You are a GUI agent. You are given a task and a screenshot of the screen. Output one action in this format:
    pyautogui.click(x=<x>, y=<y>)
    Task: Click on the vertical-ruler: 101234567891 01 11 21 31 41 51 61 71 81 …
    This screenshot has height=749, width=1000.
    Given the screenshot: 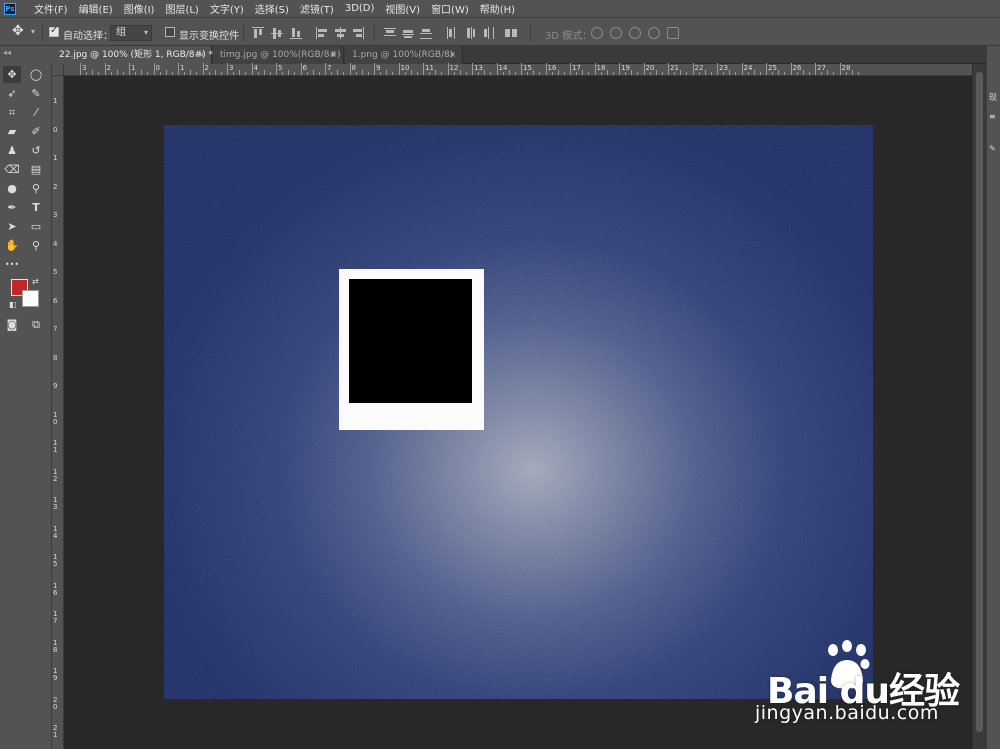 What is the action you would take?
    pyautogui.click(x=58, y=412)
    